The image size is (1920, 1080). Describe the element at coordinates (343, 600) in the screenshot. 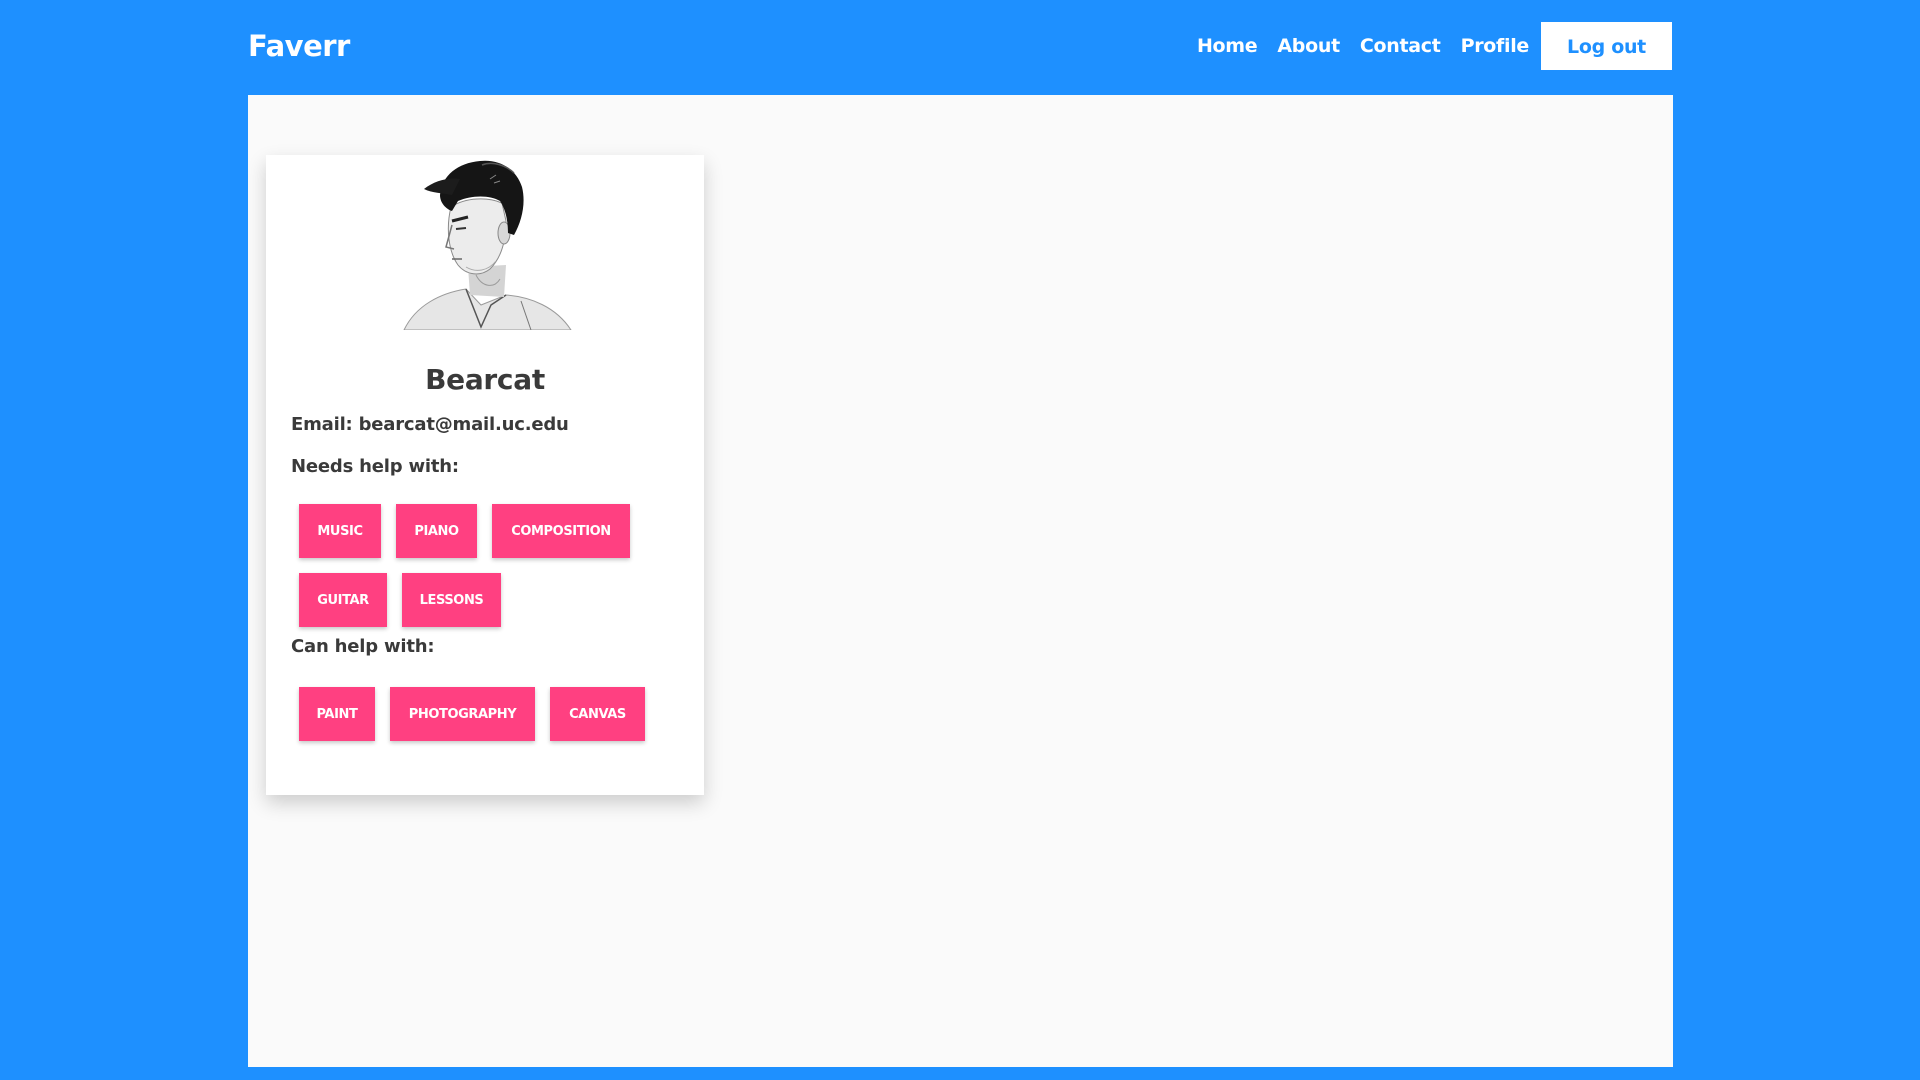

I see `tag-guitar: GUITAR` at that location.